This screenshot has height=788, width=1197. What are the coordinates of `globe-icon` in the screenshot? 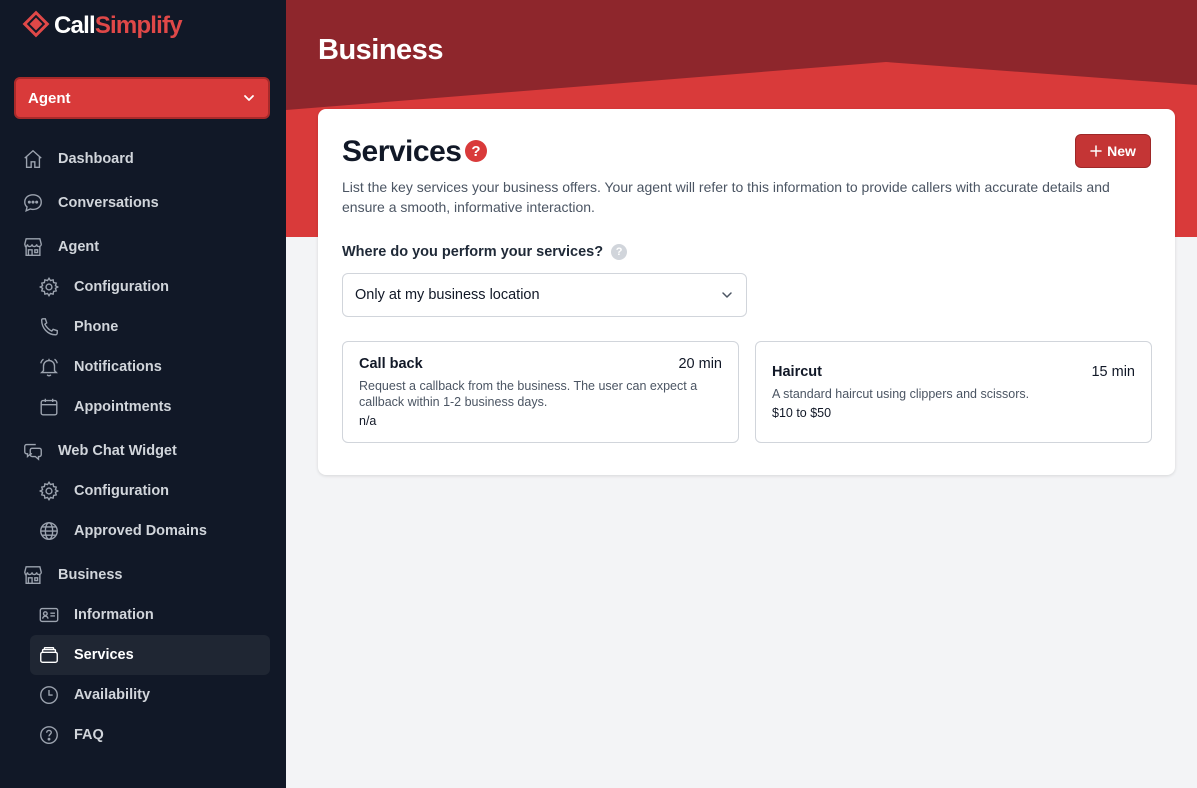 It's located at (49, 531).